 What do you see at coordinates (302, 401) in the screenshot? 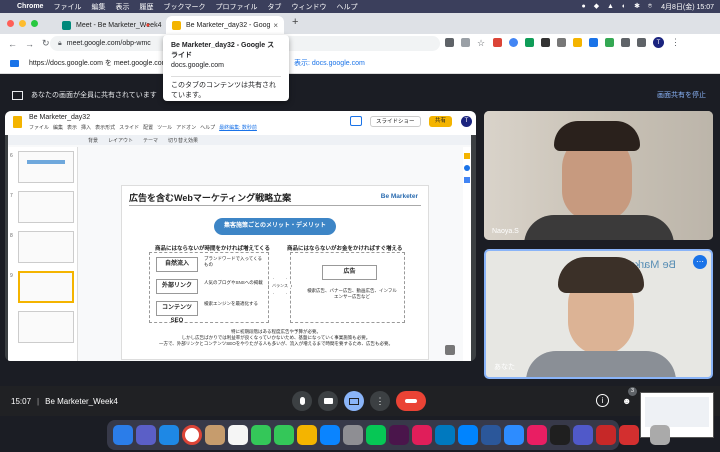
I see `mic-button` at bounding box center [302, 401].